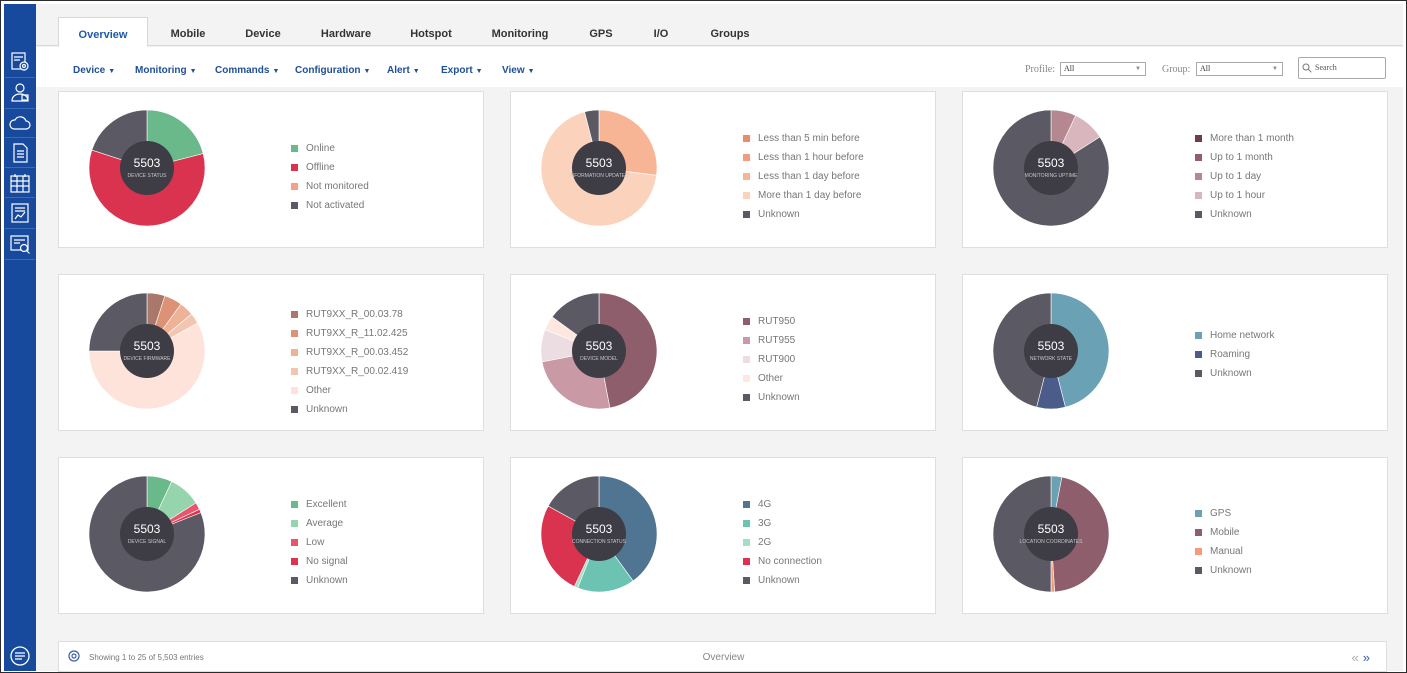  Describe the element at coordinates (1051, 542) in the screenshot. I see `center-label: LOCATION COORDINATES` at that location.